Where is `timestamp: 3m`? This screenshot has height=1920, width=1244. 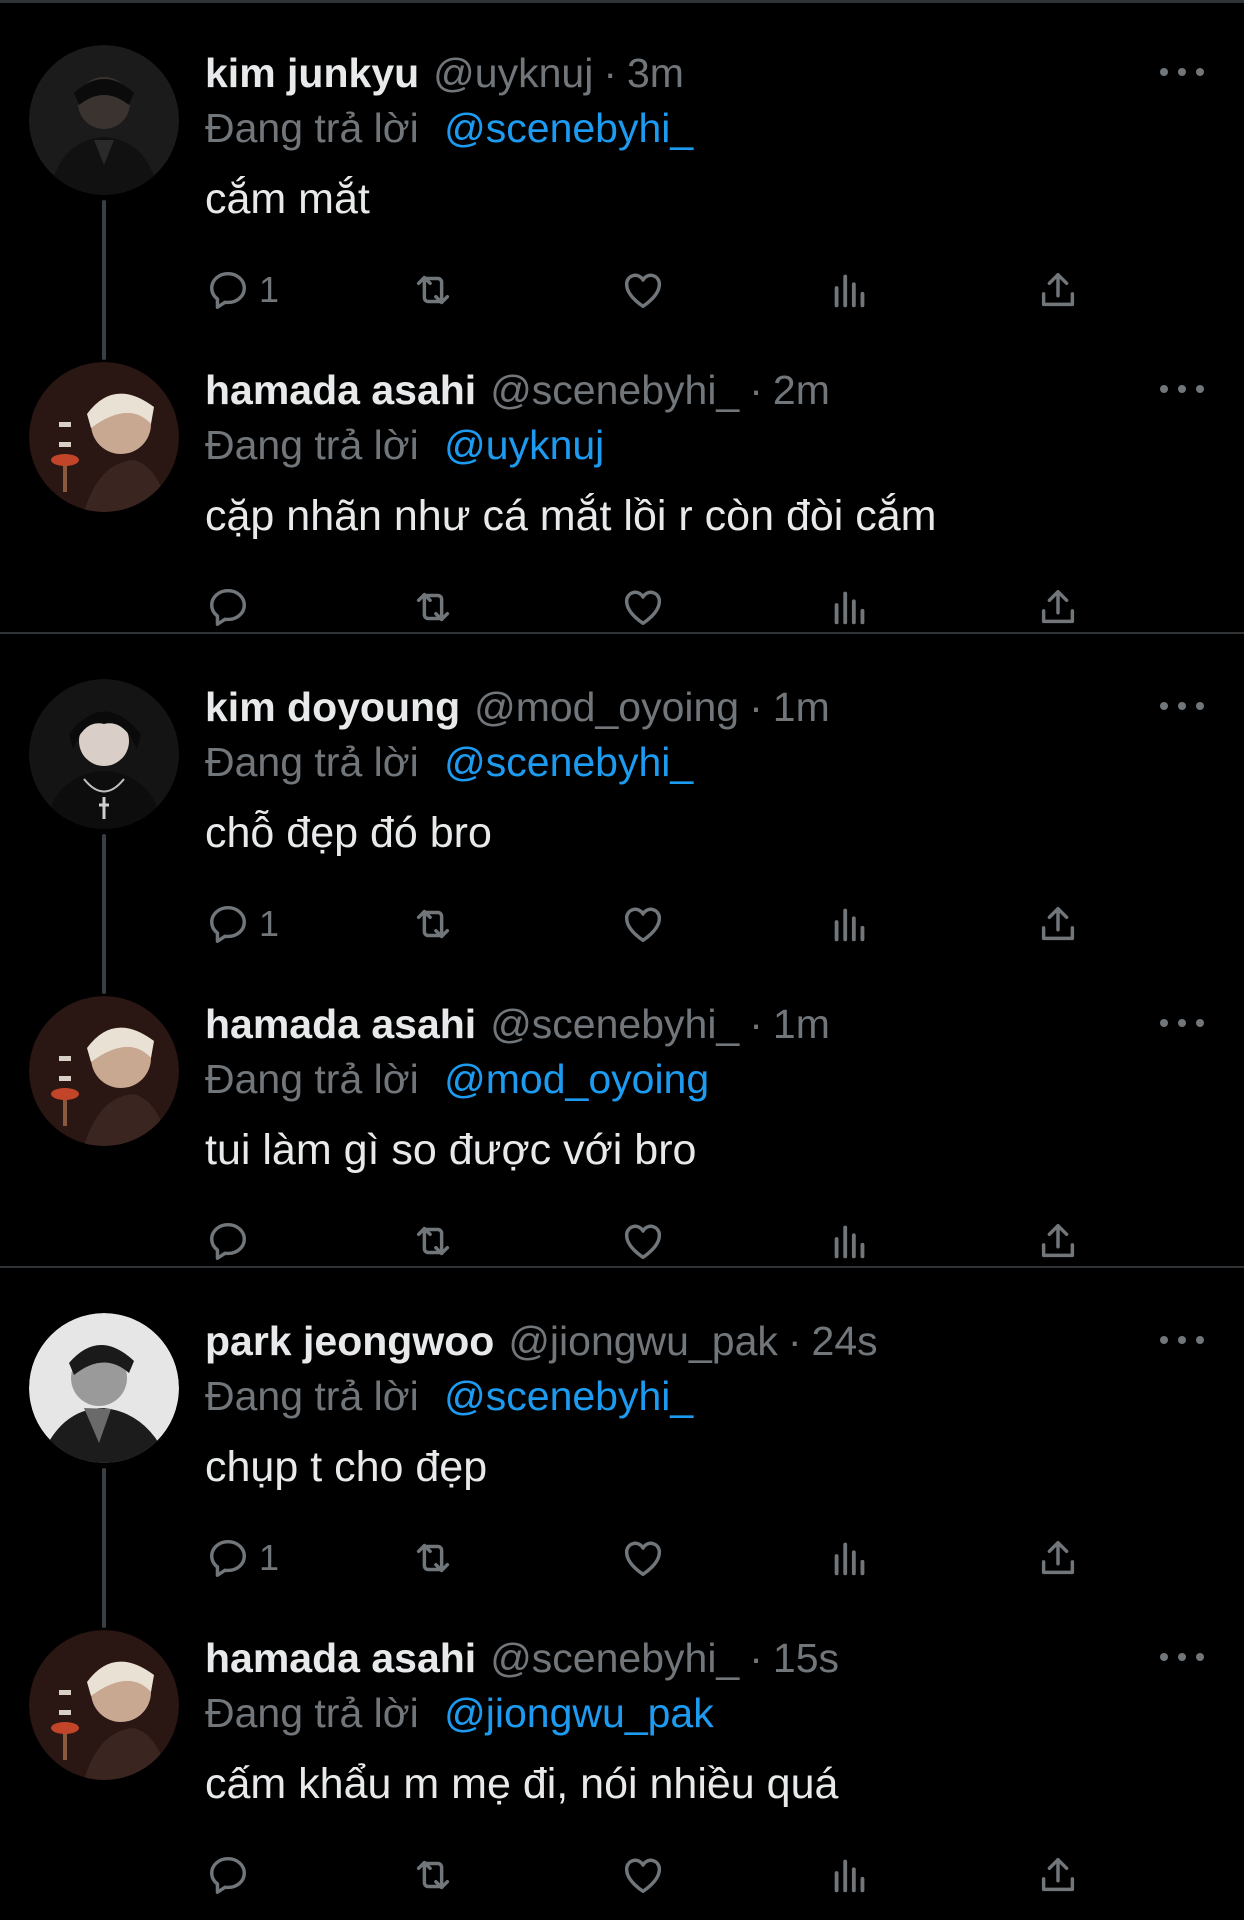
timestamp: 3m is located at coordinates (655, 73).